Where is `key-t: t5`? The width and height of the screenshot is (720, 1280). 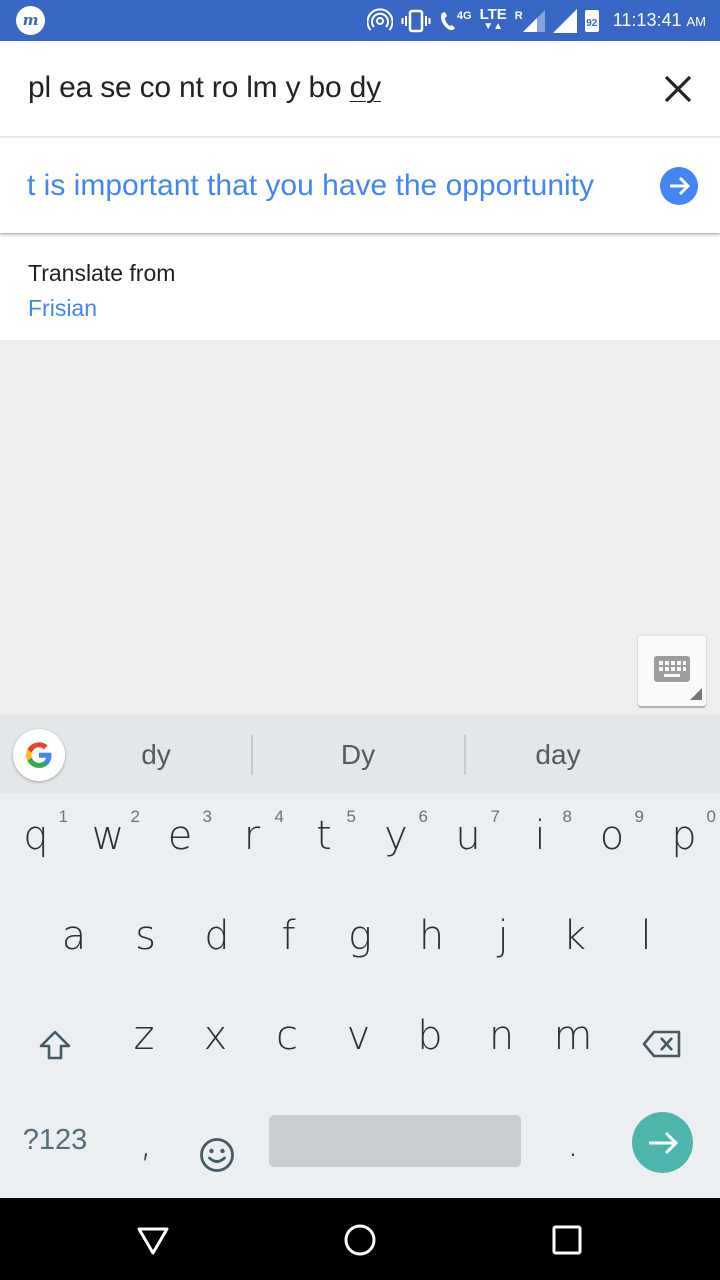 key-t: t5 is located at coordinates (324, 843).